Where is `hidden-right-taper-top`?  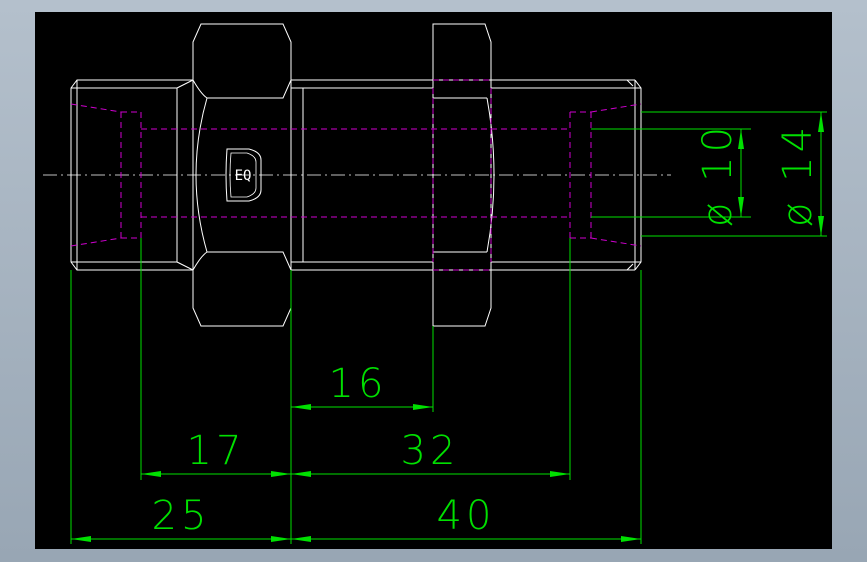 hidden-right-taper-top is located at coordinates (616, 108).